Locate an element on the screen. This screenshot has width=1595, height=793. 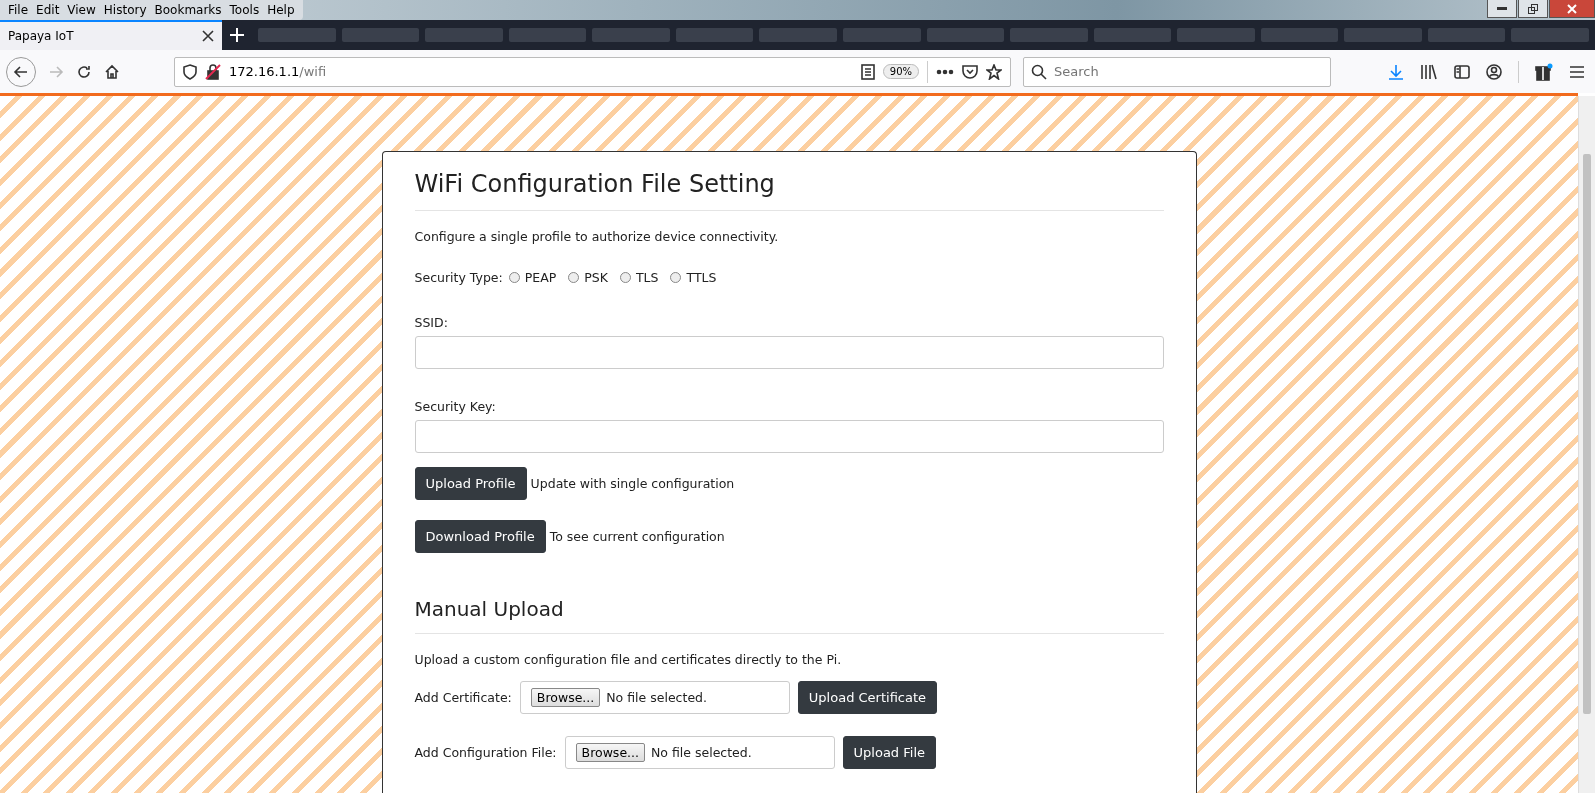
library-icon is located at coordinates (1429, 71).